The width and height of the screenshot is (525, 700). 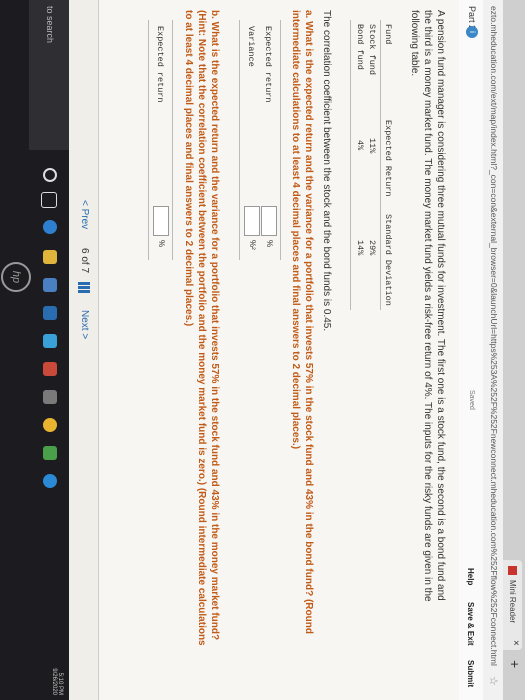 I want to click on netflix-icon, so click(x=50, y=369).